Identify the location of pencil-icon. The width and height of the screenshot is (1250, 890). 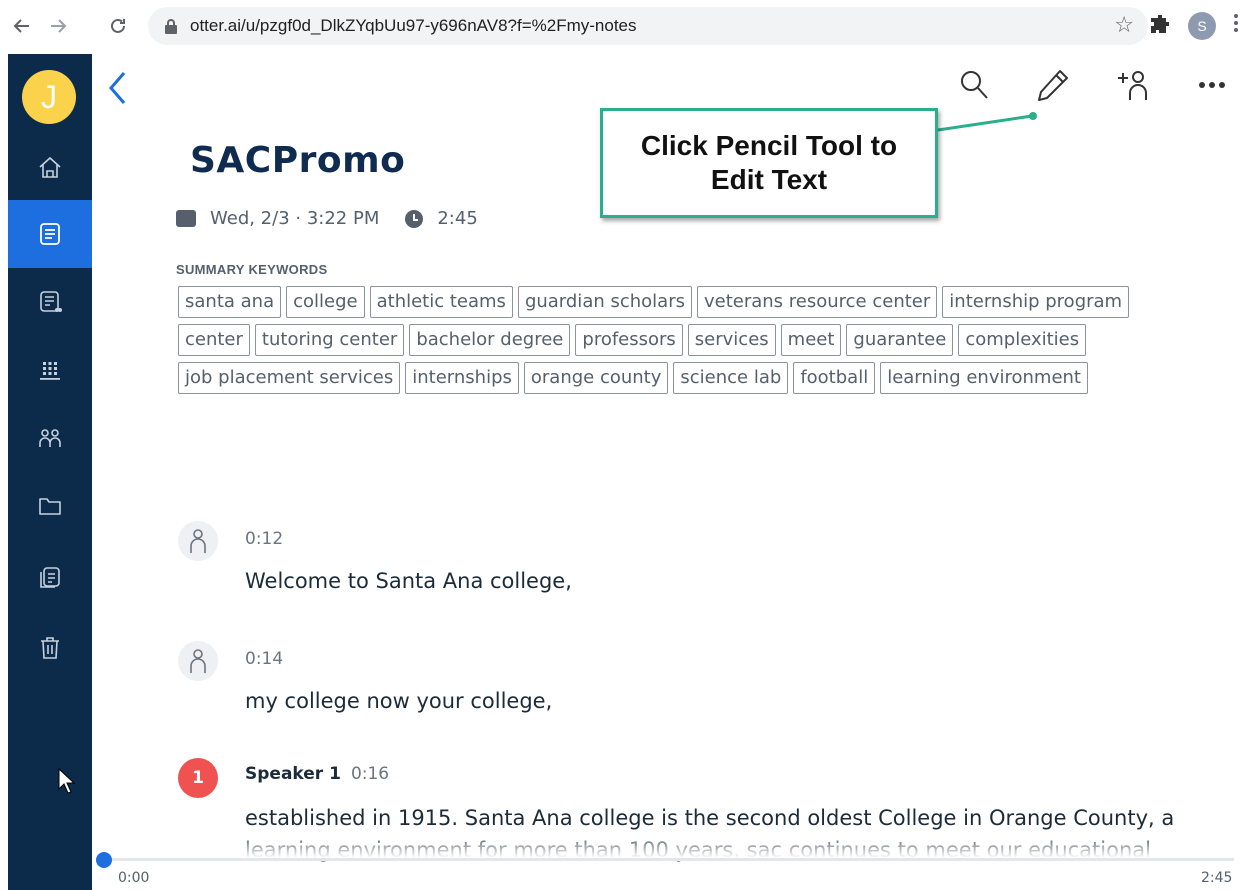
(1053, 86).